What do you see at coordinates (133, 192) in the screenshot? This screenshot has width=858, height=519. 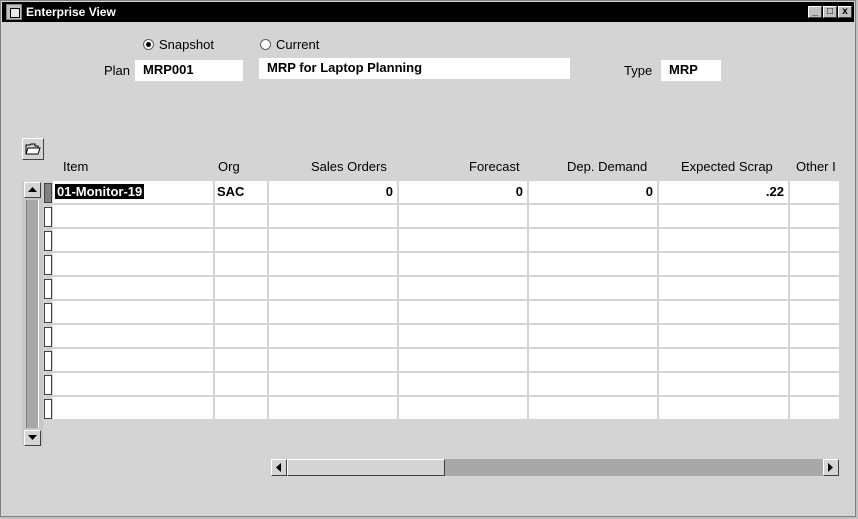 I see `cell-item: 01-Monitor-19` at bounding box center [133, 192].